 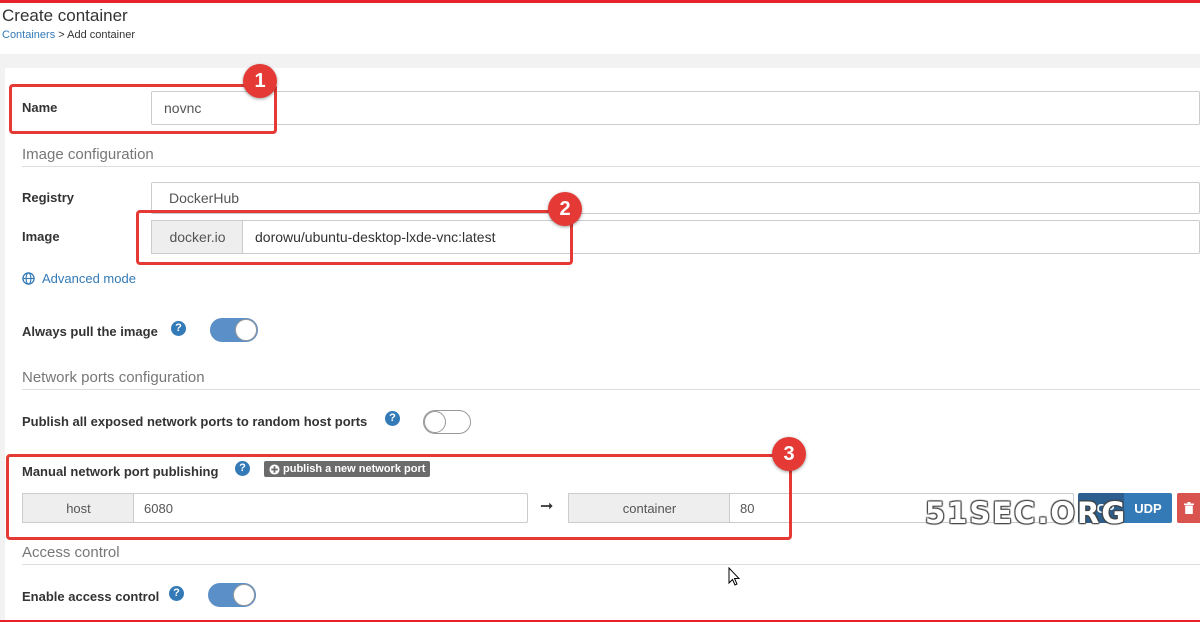 I want to click on network-ports-section: Network ports configuration, so click(x=611, y=379).